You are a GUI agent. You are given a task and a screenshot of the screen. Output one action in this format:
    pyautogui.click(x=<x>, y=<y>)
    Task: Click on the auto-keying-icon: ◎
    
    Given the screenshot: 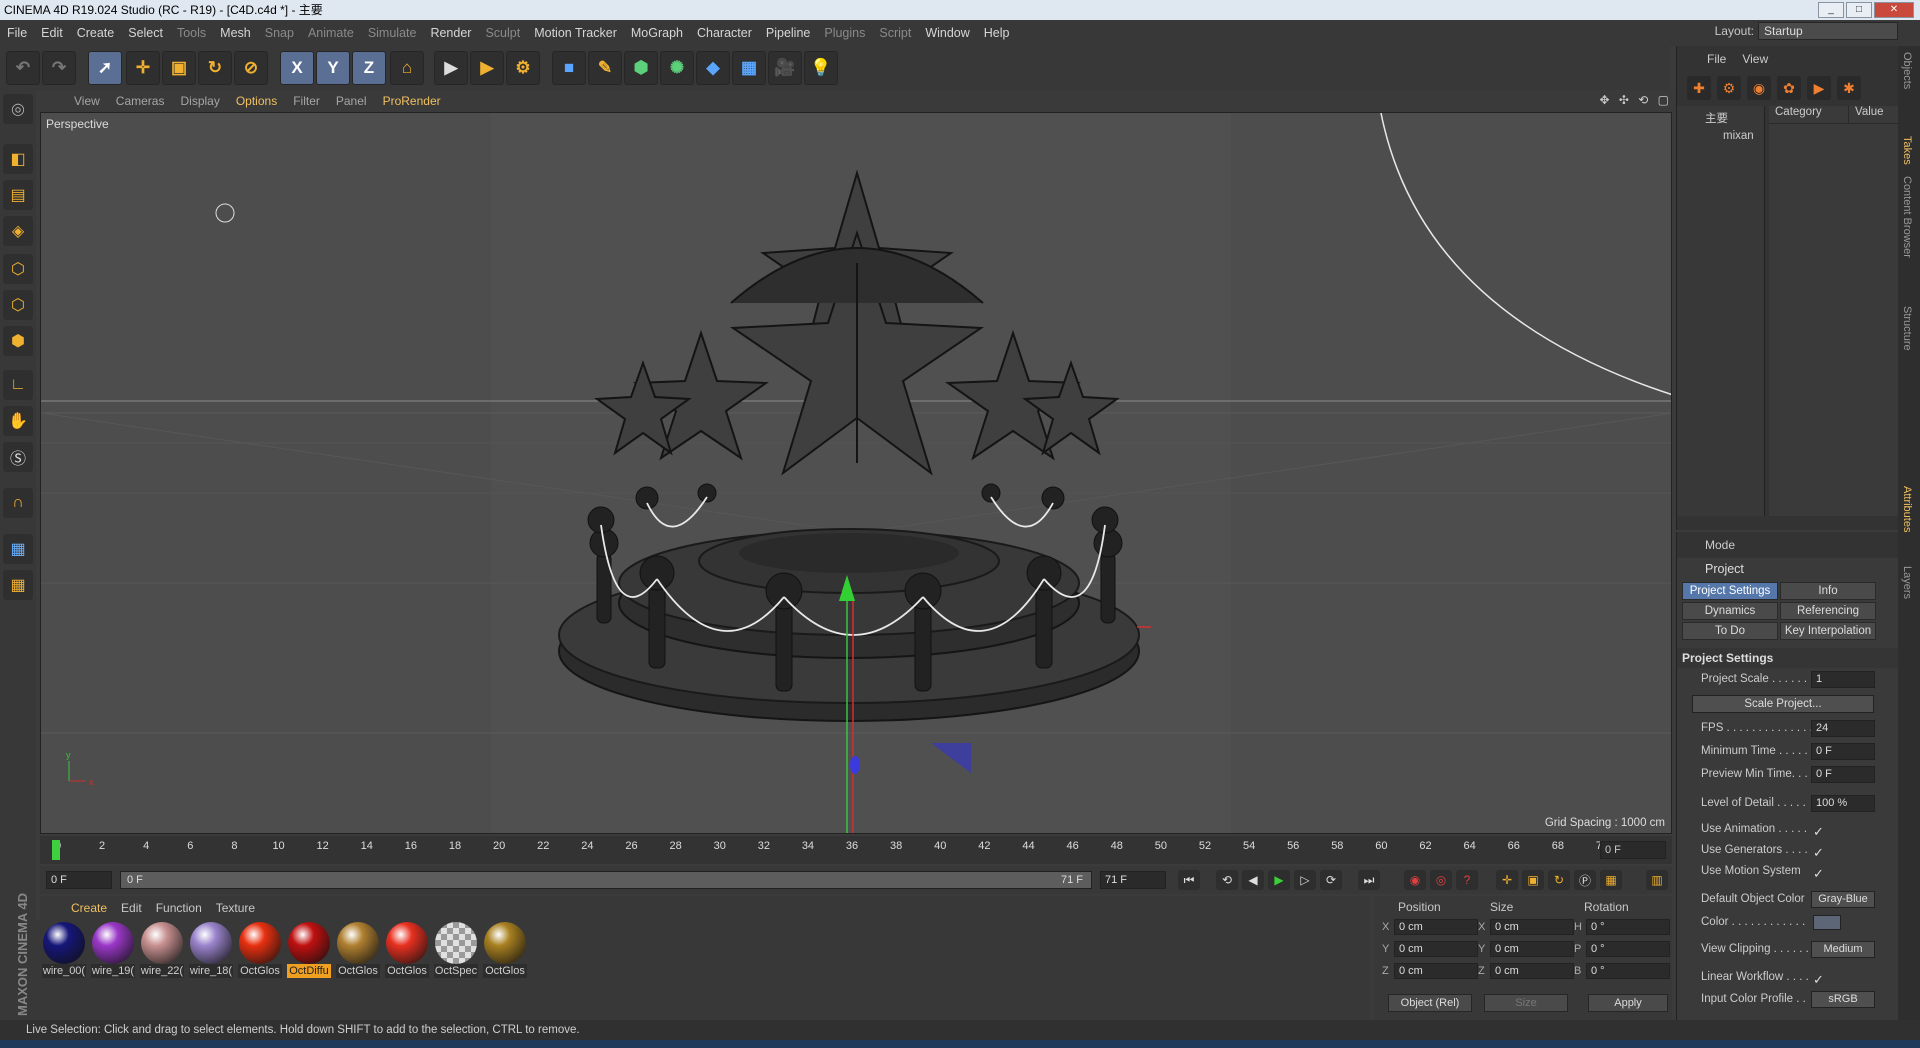 What is the action you would take?
    pyautogui.click(x=1441, y=880)
    